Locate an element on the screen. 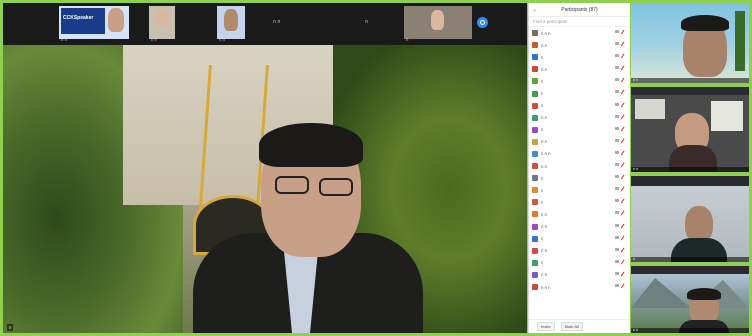 This screenshot has height=336, width=752. video-thumbnail-participant-6: ก is located at coordinates (438, 24).